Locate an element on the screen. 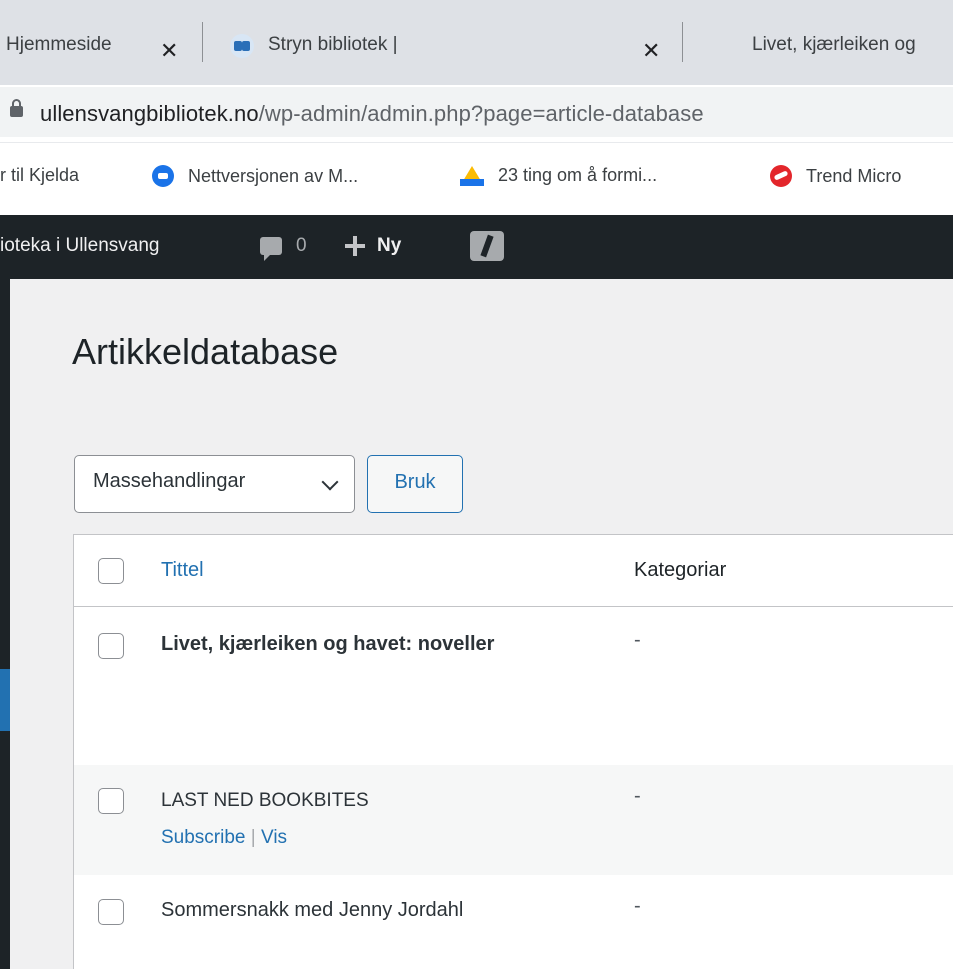 This screenshot has width=953, height=969. table-row: LAST NED BOOKBITES - Subscribe | Vis is located at coordinates (513, 820).